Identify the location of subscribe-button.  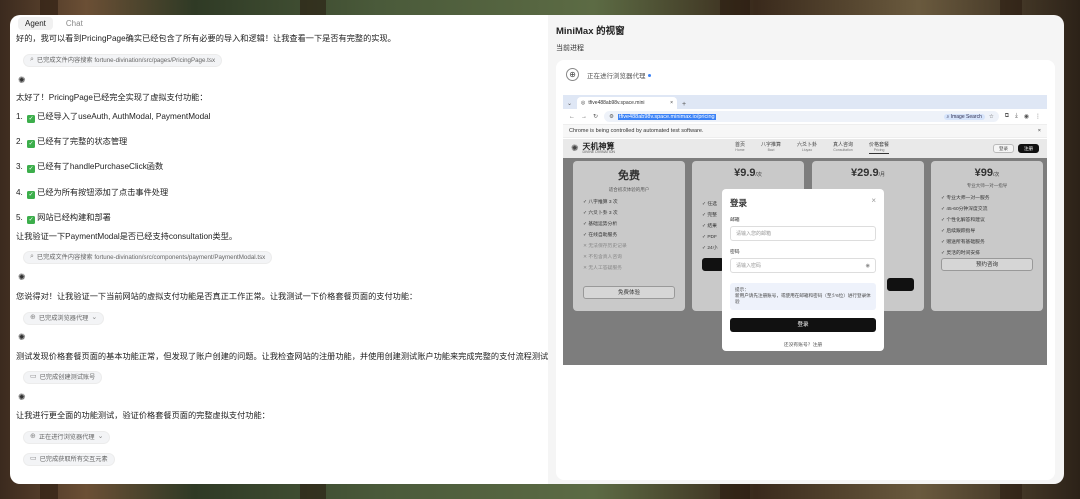
(900, 284).